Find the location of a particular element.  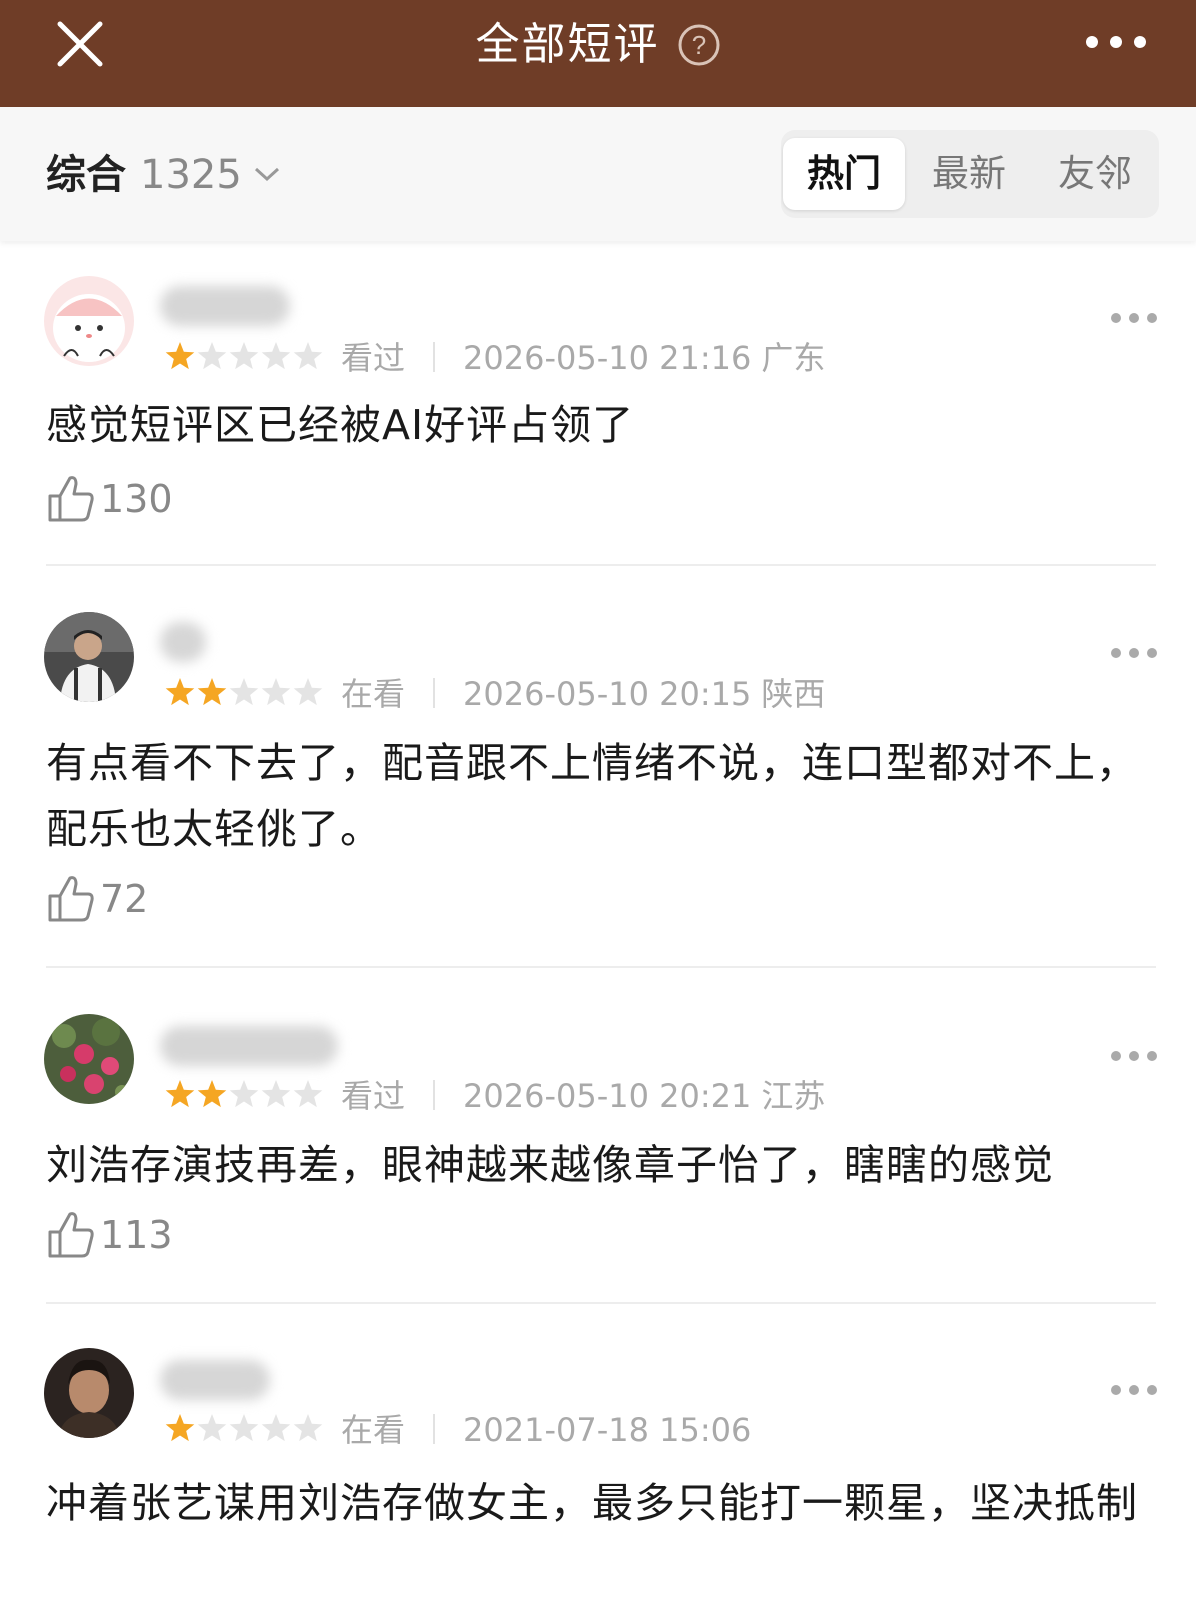

review-meta: 看过 2026-05-10 20:21 江苏 is located at coordinates (583, 1096).